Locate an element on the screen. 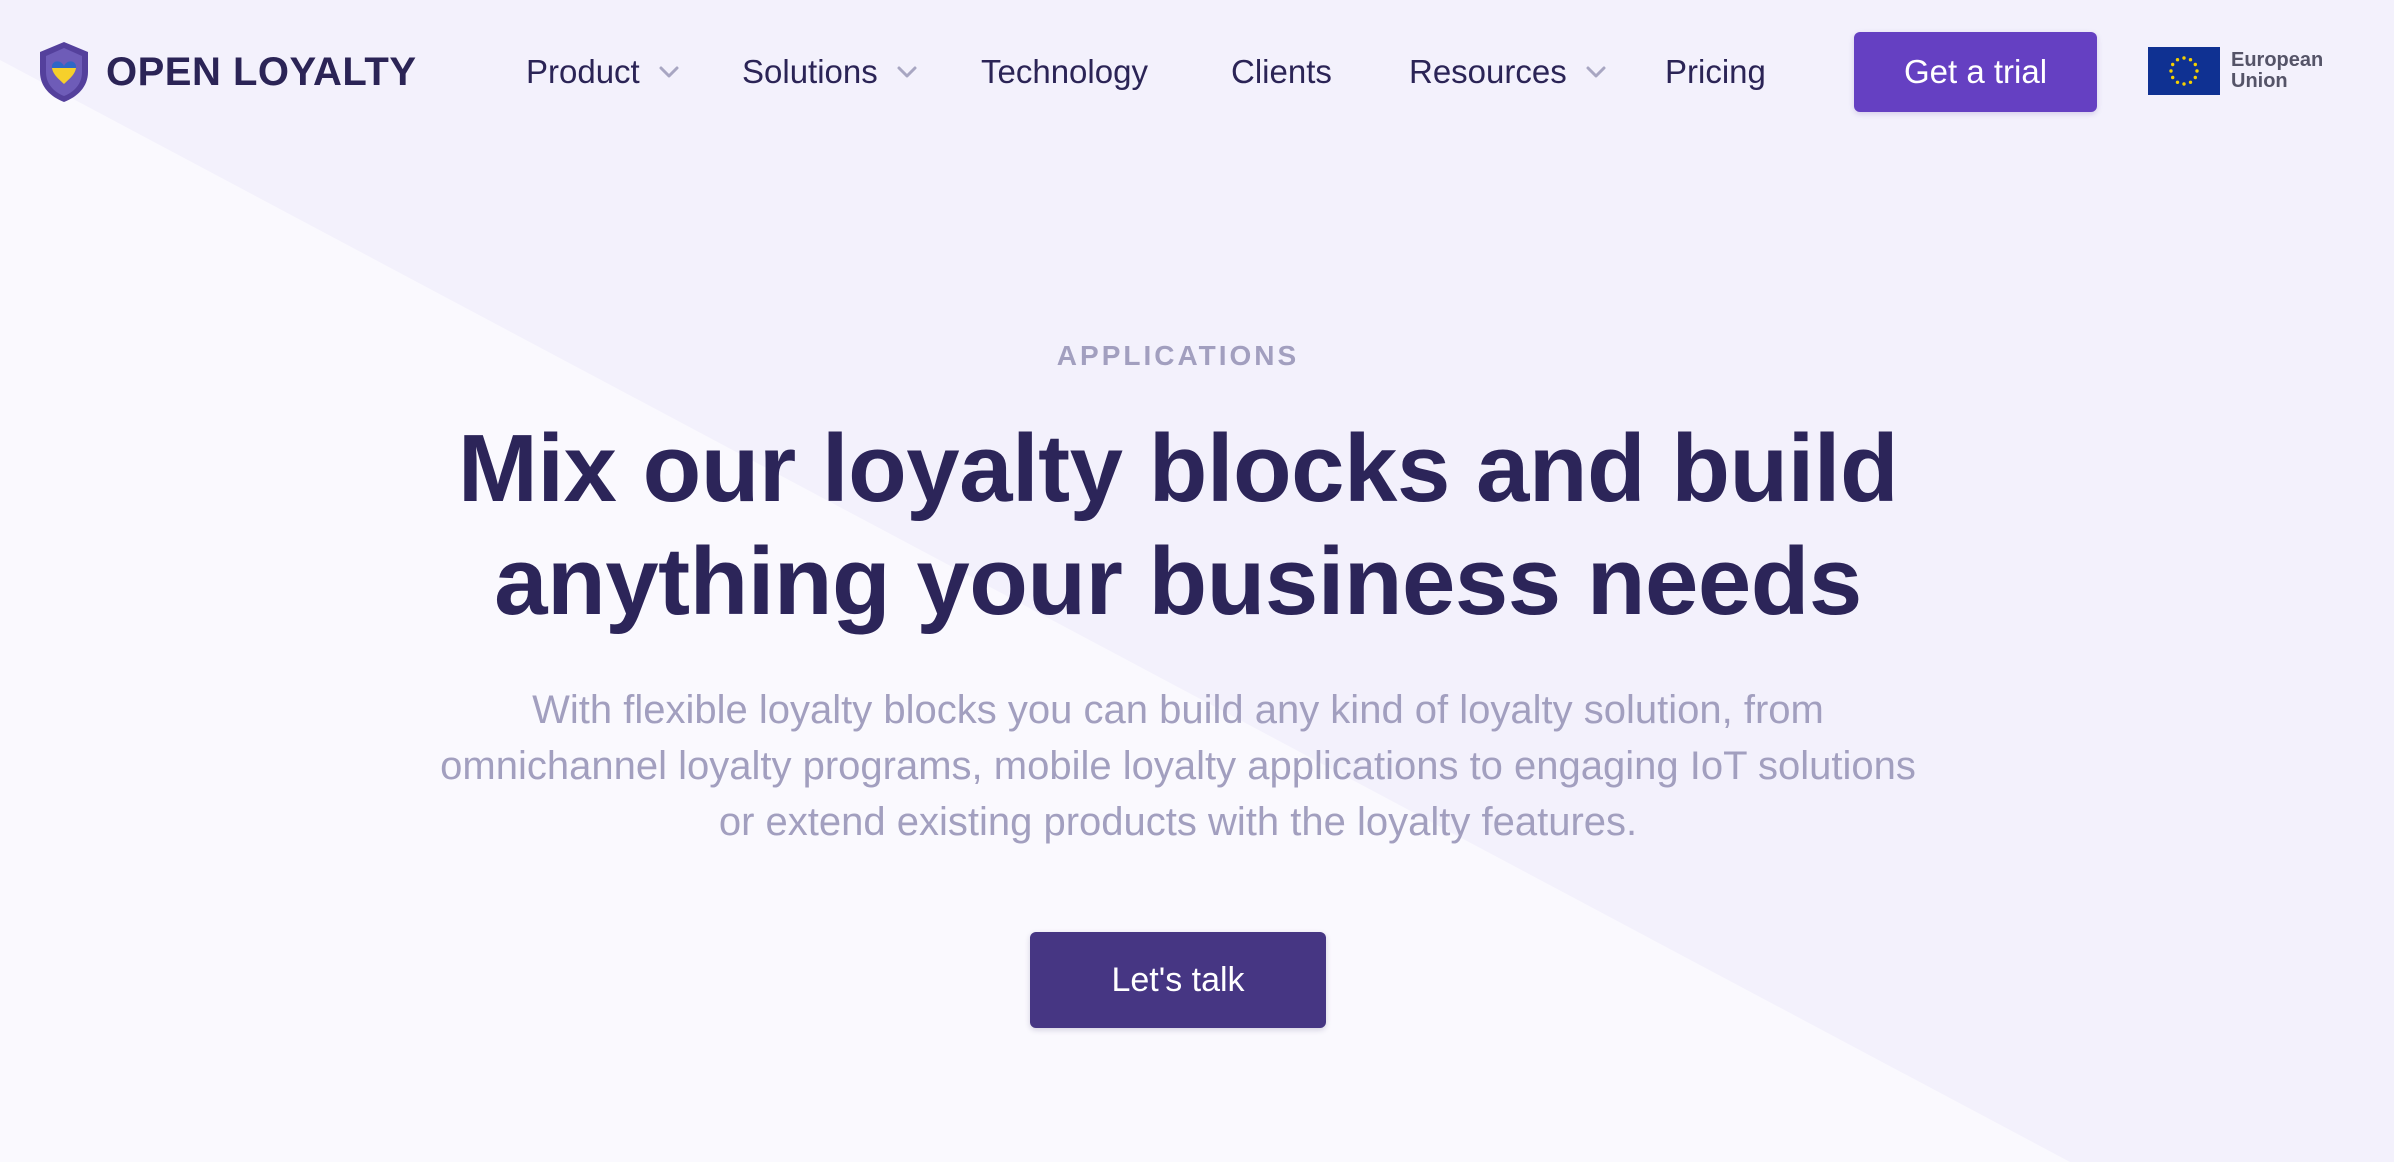 This screenshot has height=1162, width=2394. eu-label: European Union is located at coordinates (2286, 71).